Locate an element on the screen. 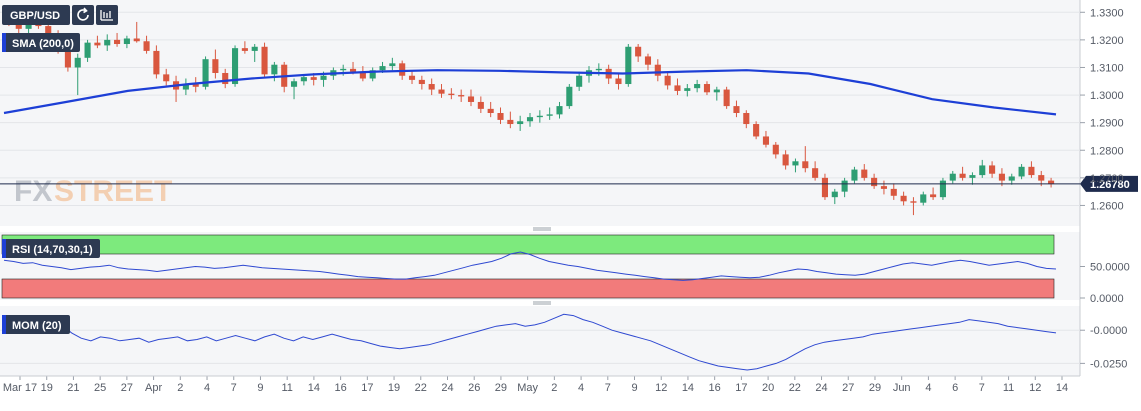  refresh-button is located at coordinates (83, 15).